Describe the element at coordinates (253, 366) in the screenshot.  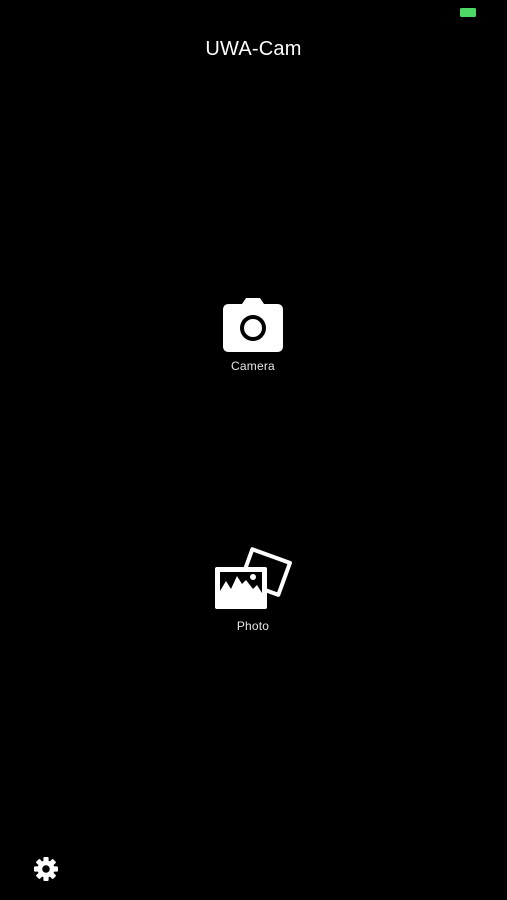
I see `camera-label: Camera` at that location.